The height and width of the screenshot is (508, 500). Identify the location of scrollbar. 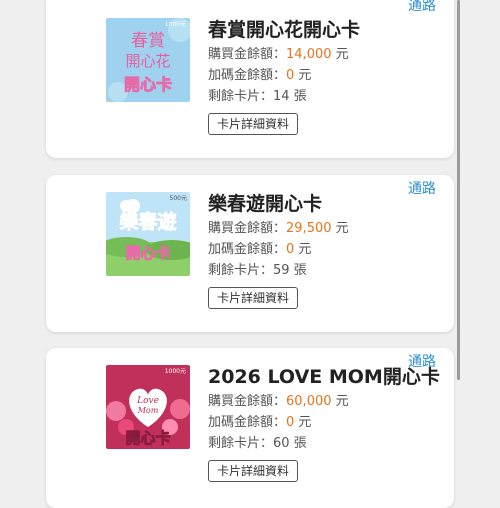
(458, 190).